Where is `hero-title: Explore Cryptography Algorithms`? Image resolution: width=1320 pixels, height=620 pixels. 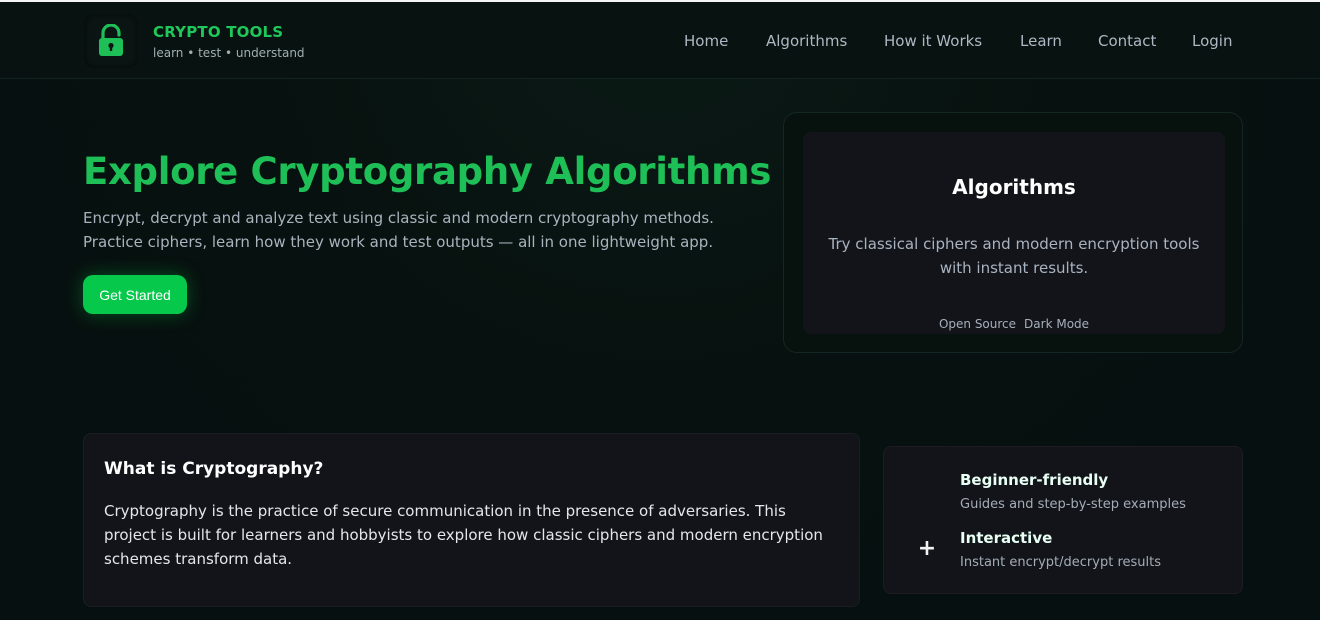 hero-title: Explore Cryptography Algorithms is located at coordinates (427, 171).